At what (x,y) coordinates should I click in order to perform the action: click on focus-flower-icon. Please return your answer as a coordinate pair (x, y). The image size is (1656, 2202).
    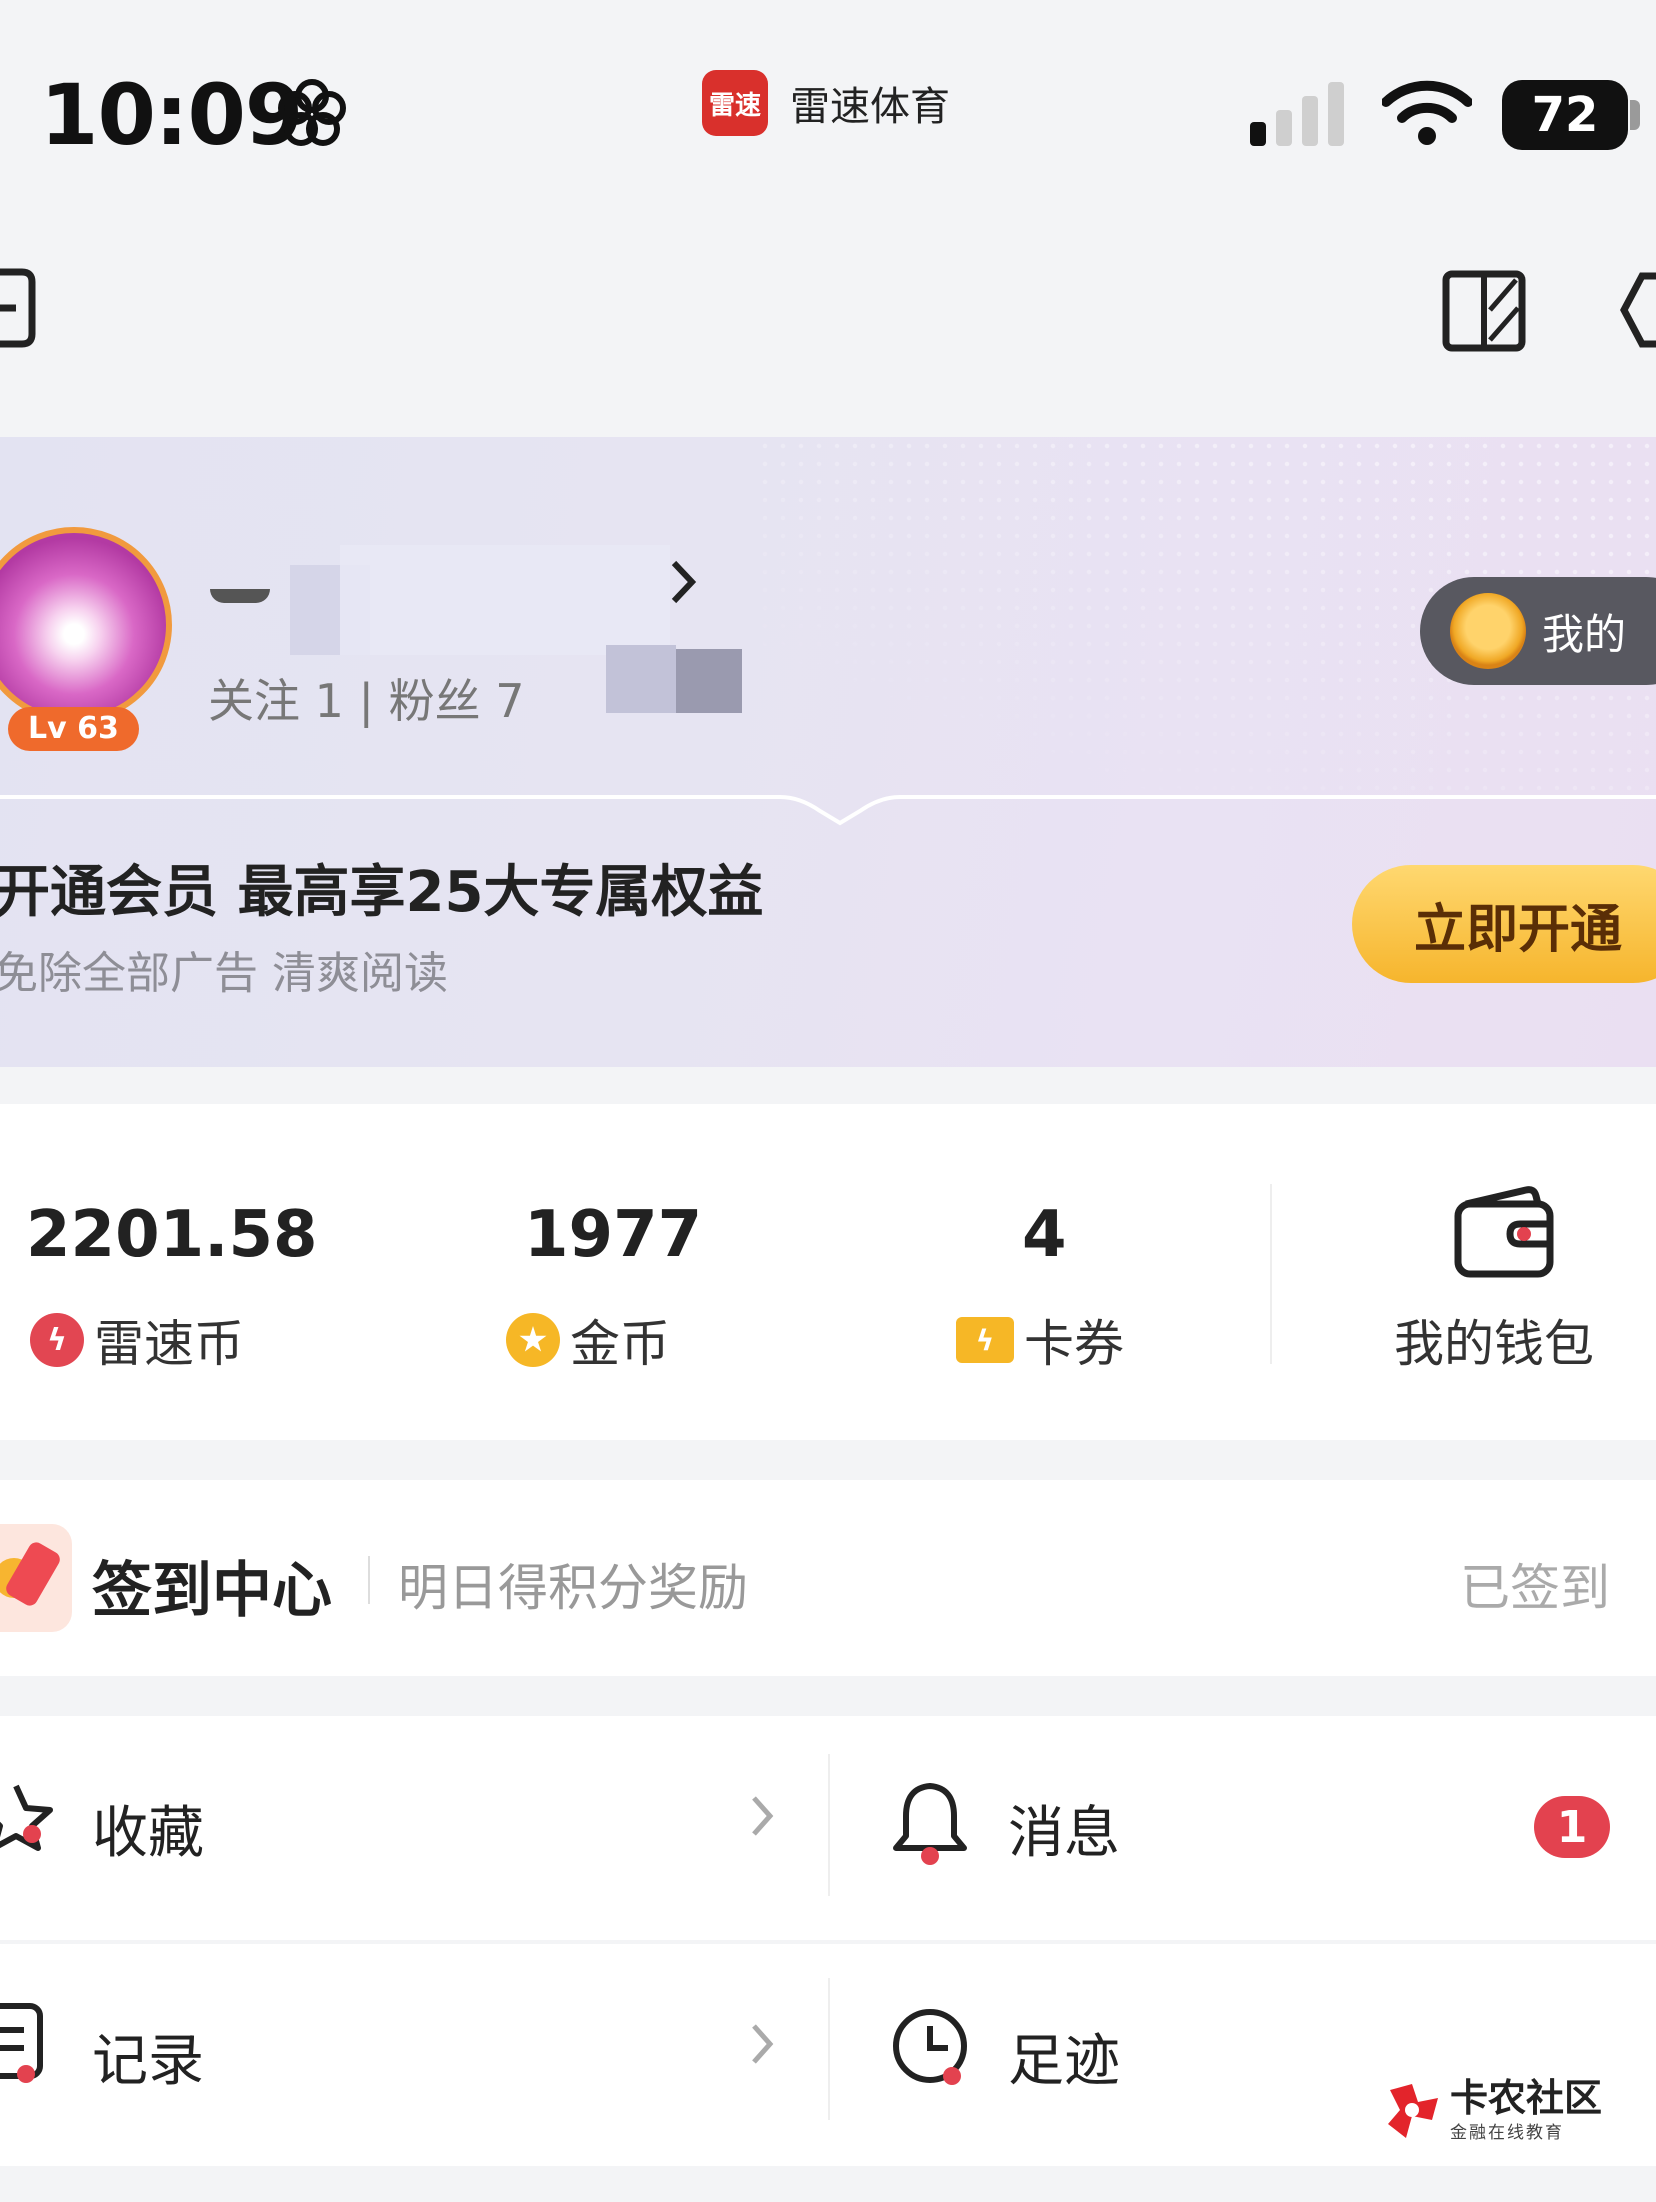
    Looking at the image, I should click on (312, 112).